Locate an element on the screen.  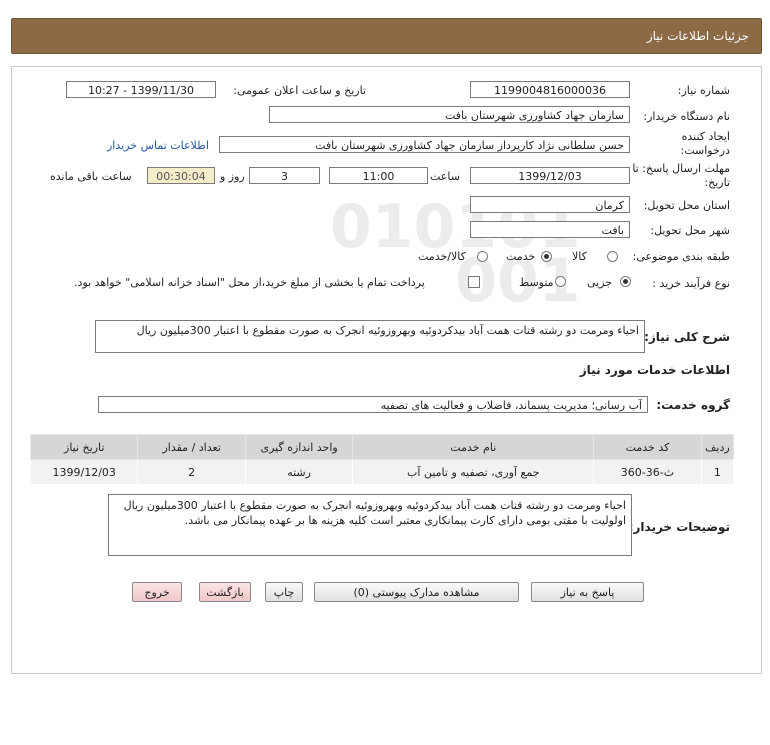
category-option-service: خدمت is located at coordinates (521, 256).